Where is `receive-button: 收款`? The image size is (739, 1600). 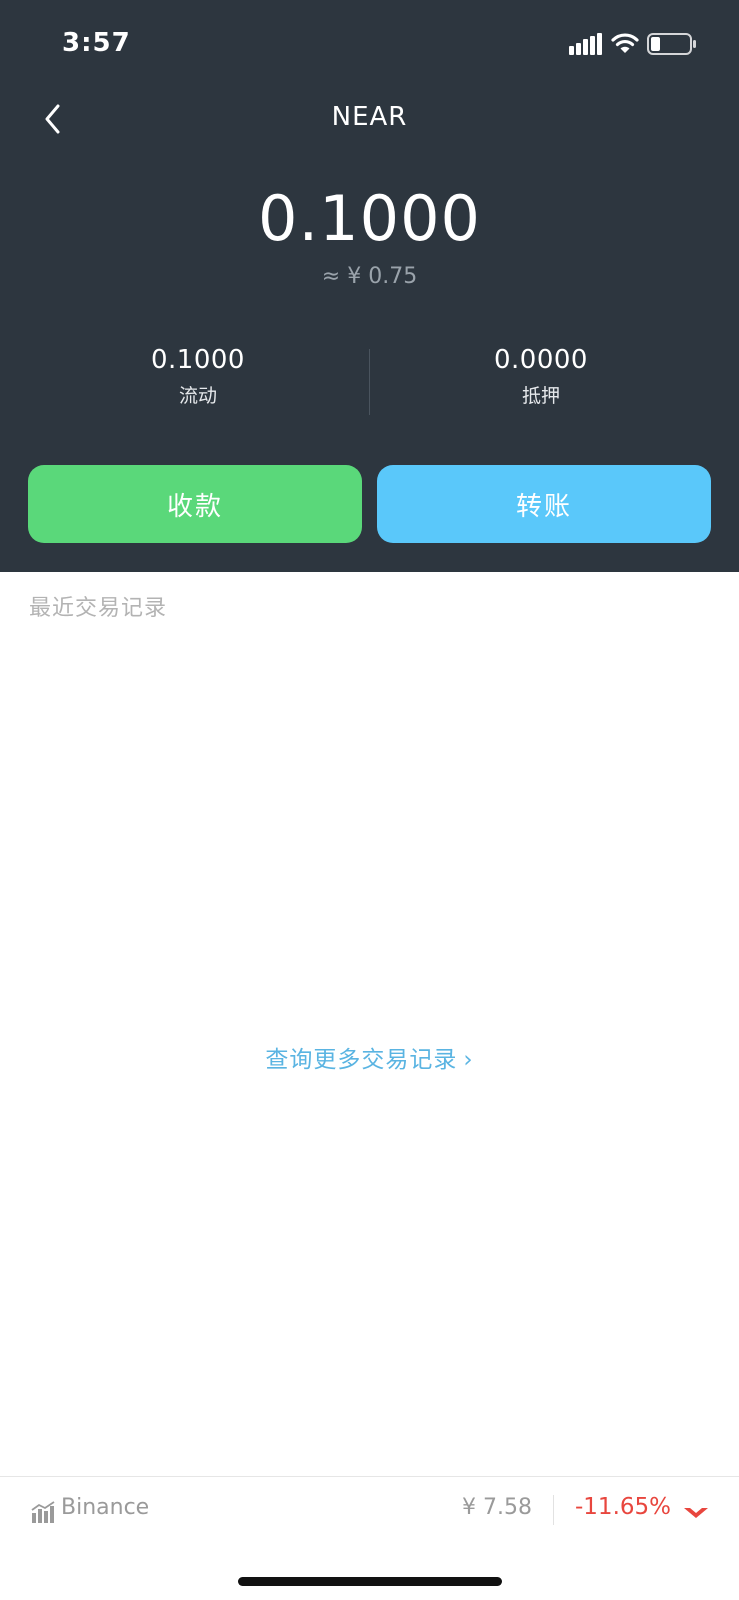 receive-button: 收款 is located at coordinates (195, 504).